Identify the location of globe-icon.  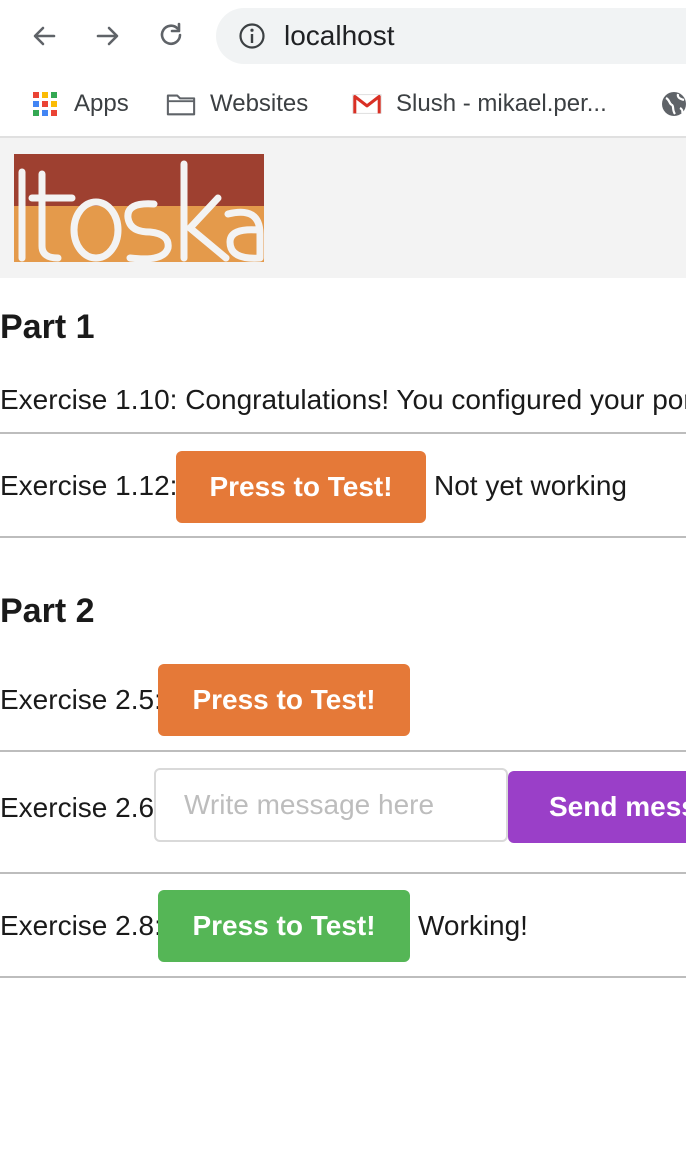
(673, 104).